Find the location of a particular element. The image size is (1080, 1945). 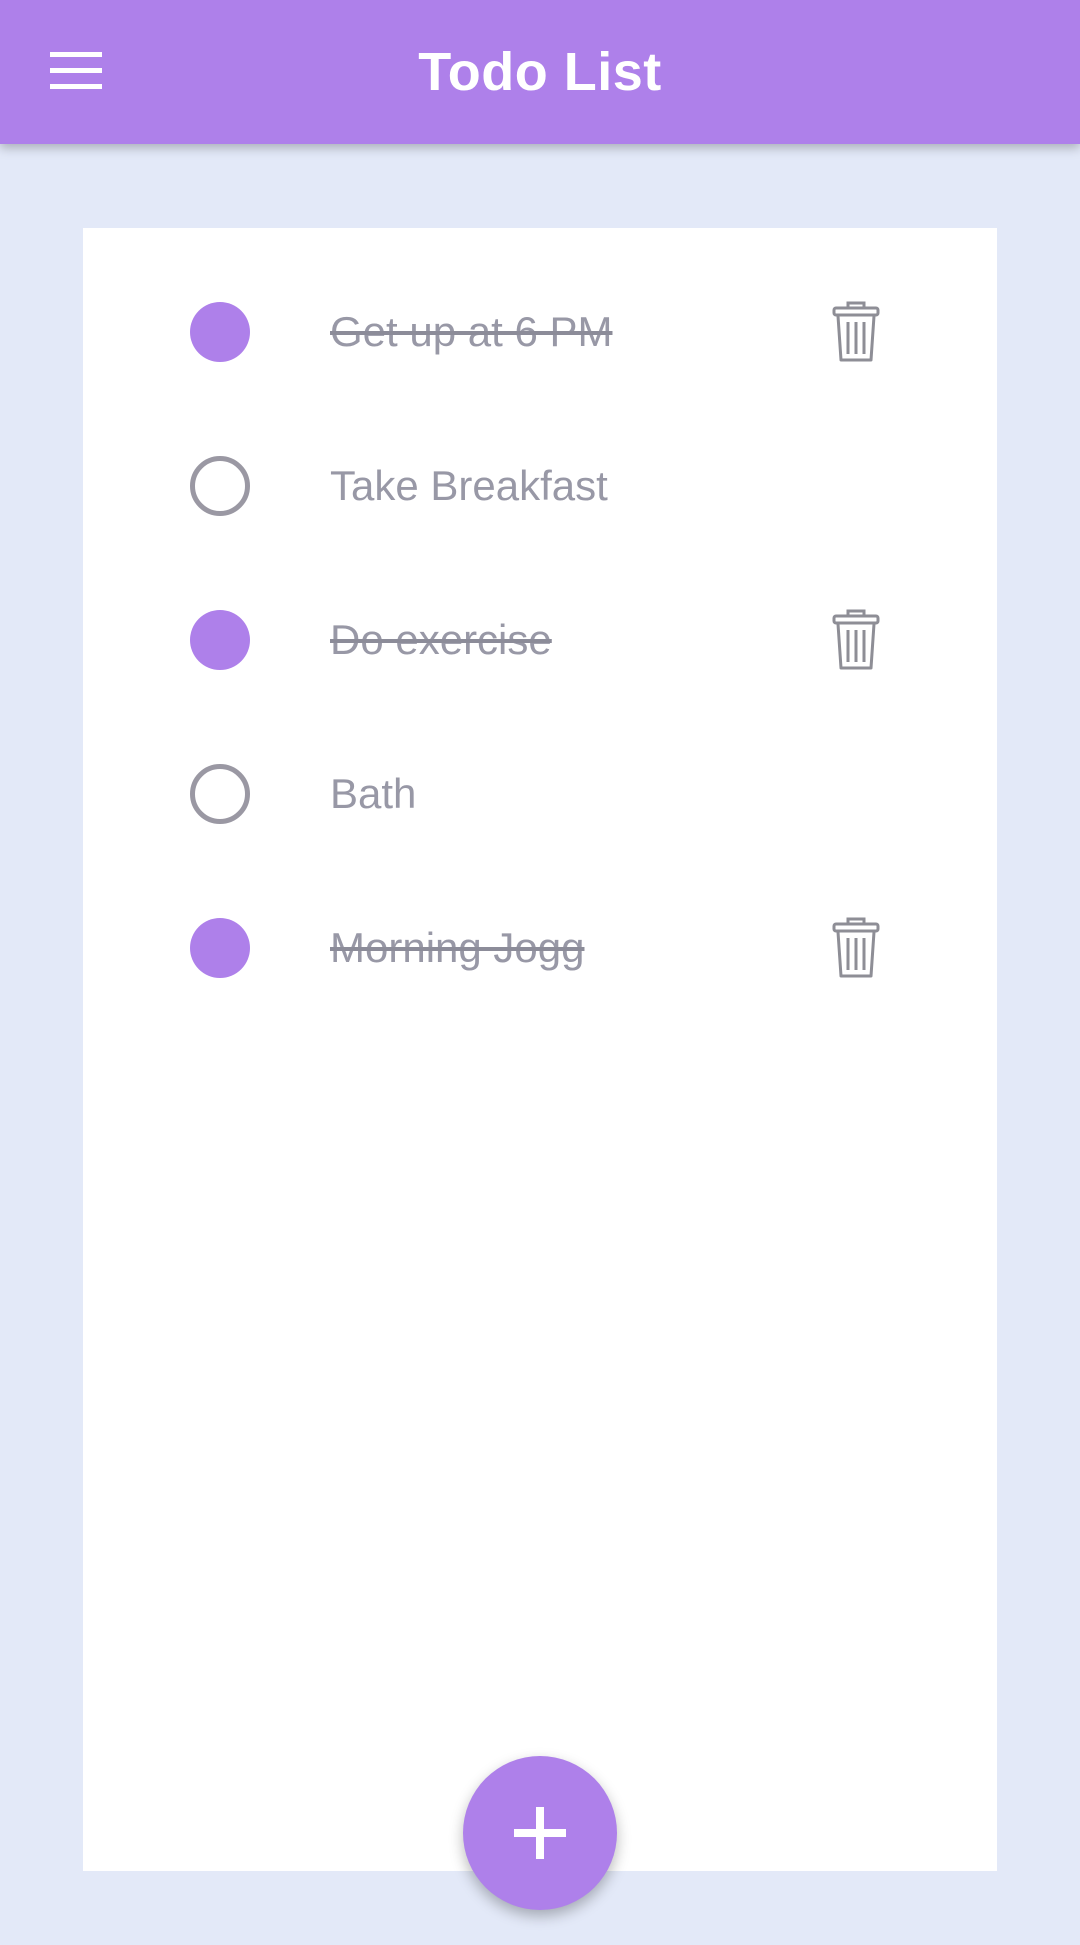

app-bar: Todo List is located at coordinates (540, 72).